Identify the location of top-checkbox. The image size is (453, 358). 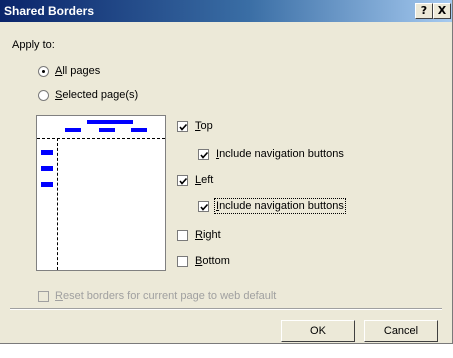
(182, 126).